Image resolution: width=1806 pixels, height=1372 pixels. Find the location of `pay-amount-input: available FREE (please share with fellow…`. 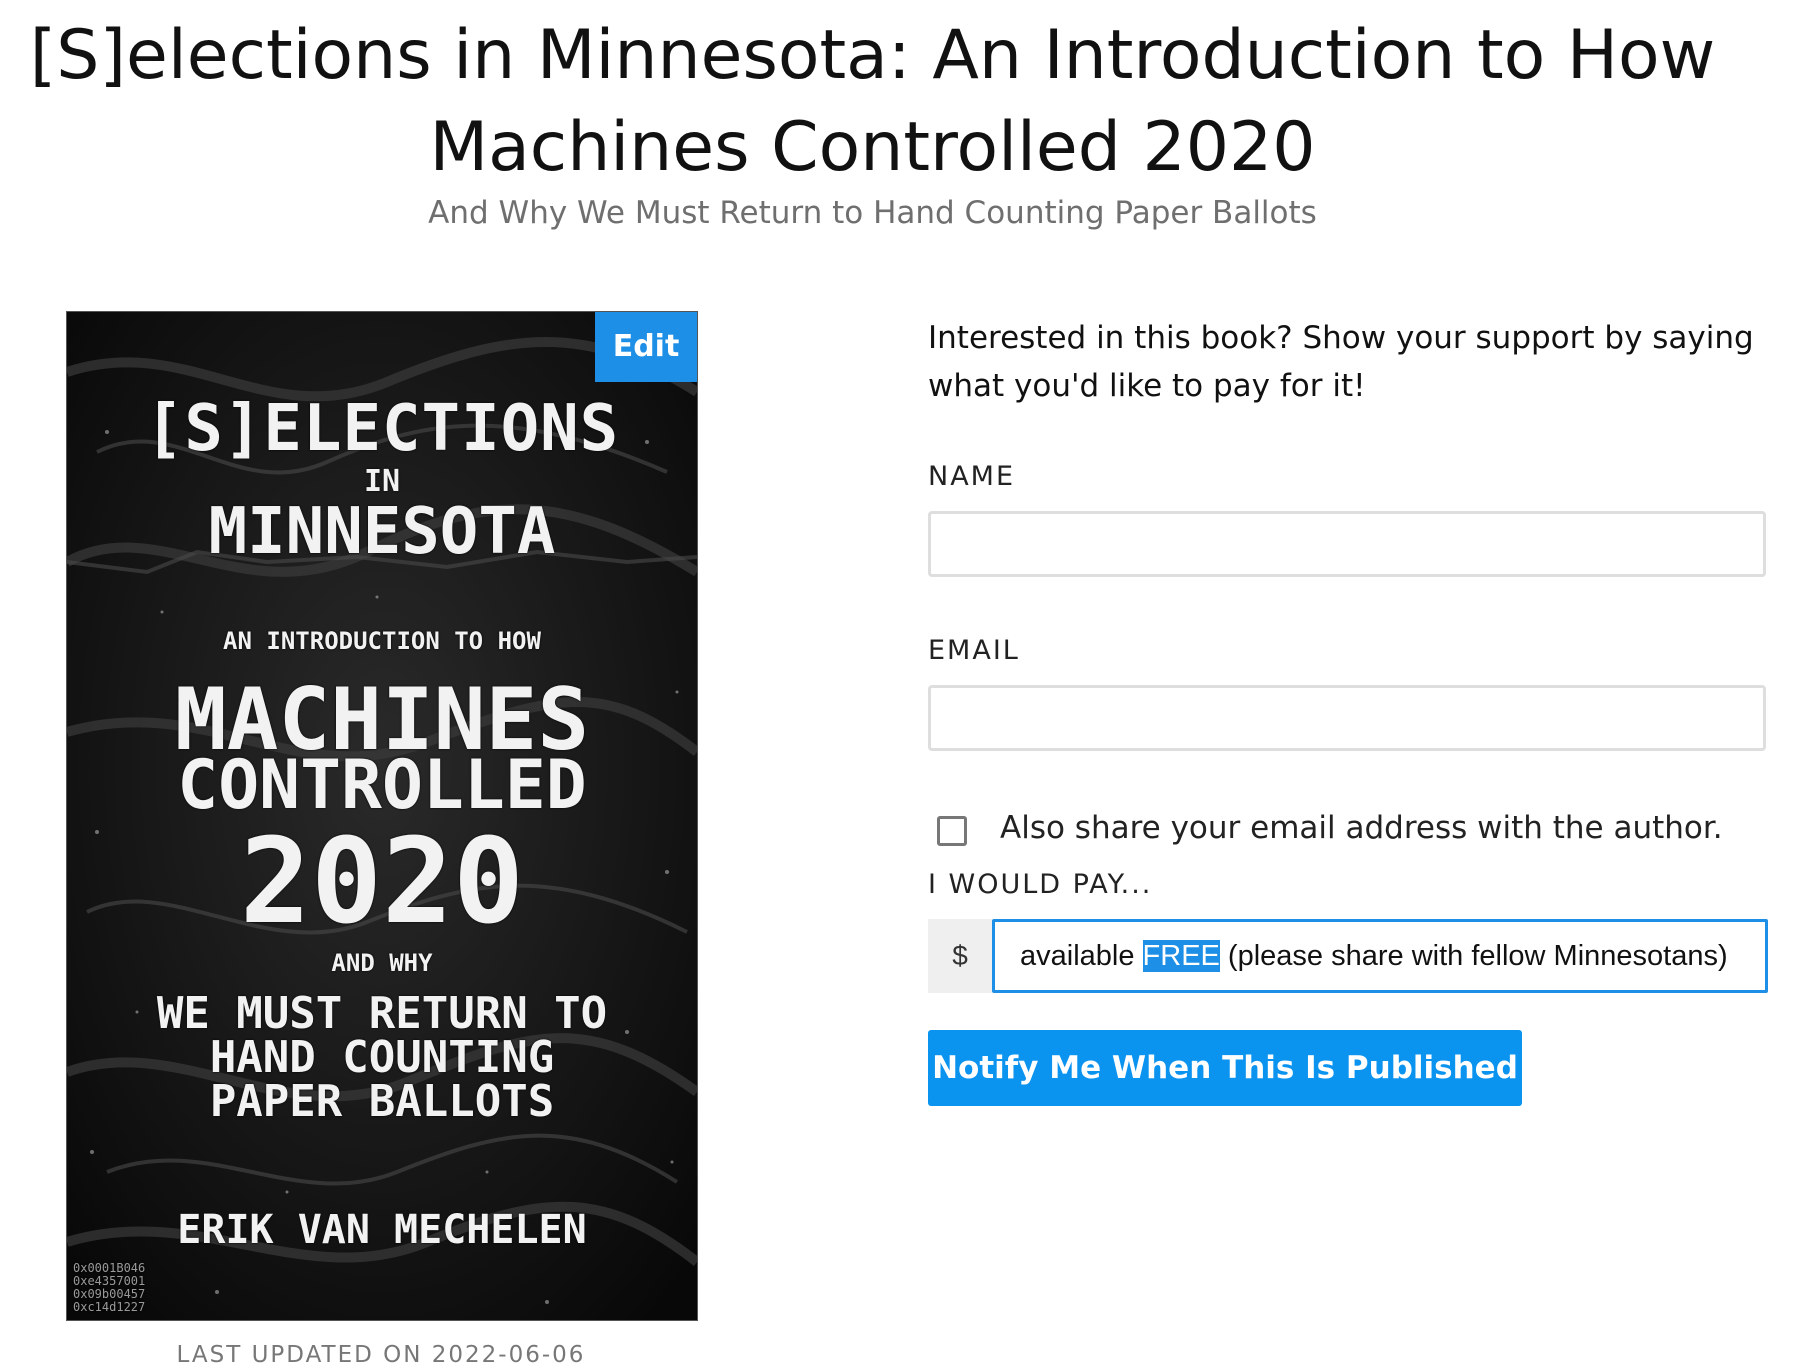

pay-amount-input: available FREE (please share with fellow… is located at coordinates (1380, 956).